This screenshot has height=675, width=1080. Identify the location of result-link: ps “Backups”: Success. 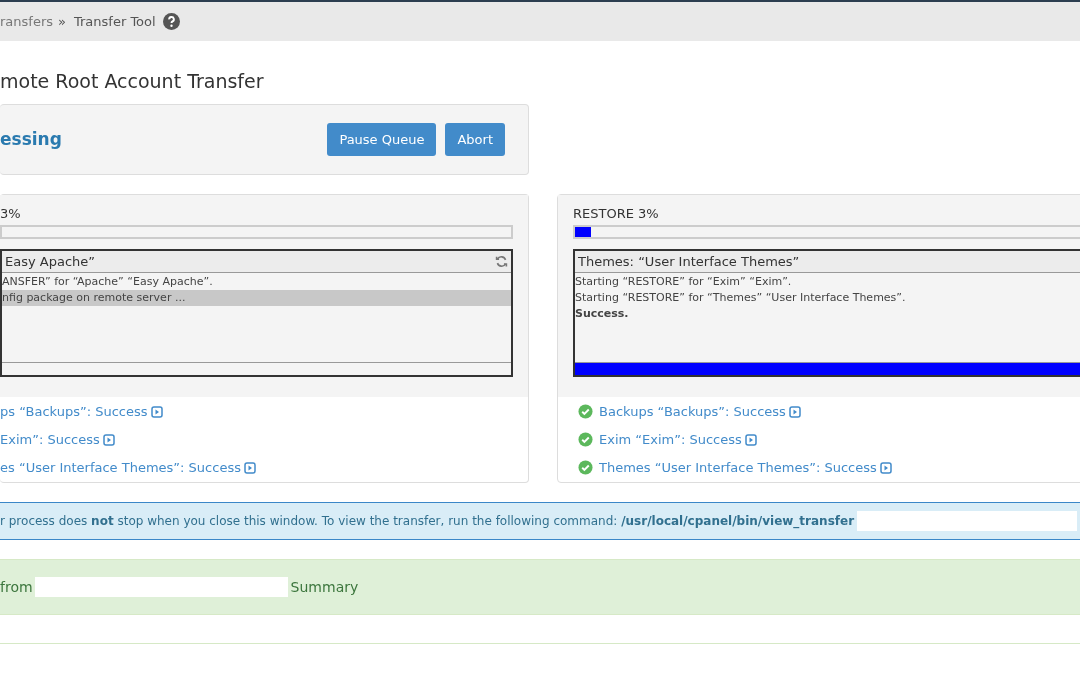
(81, 411).